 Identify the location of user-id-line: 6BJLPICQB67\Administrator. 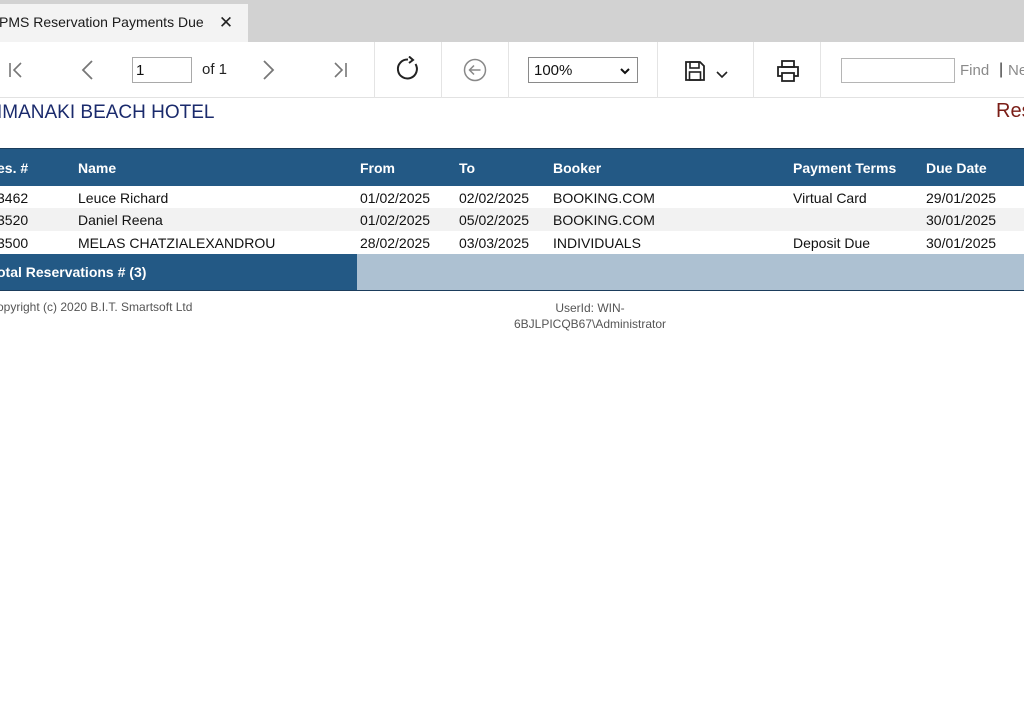
(590, 324).